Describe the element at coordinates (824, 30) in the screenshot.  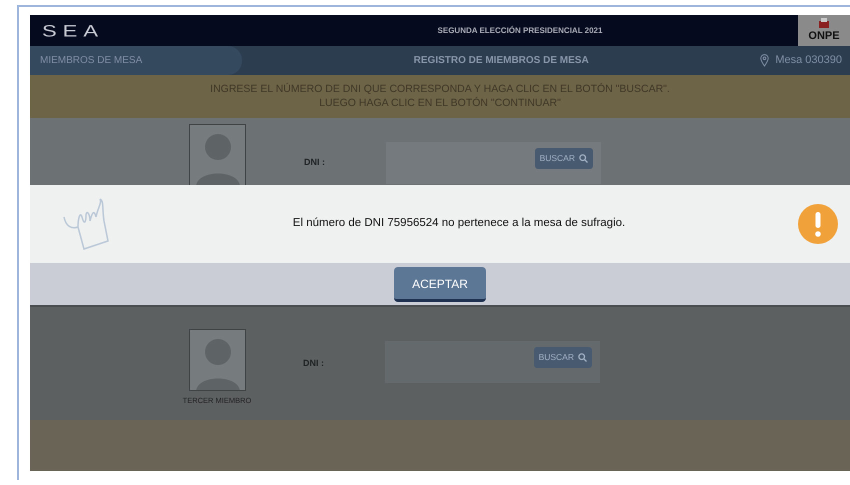
I see `organization-logo: ONPE` at that location.